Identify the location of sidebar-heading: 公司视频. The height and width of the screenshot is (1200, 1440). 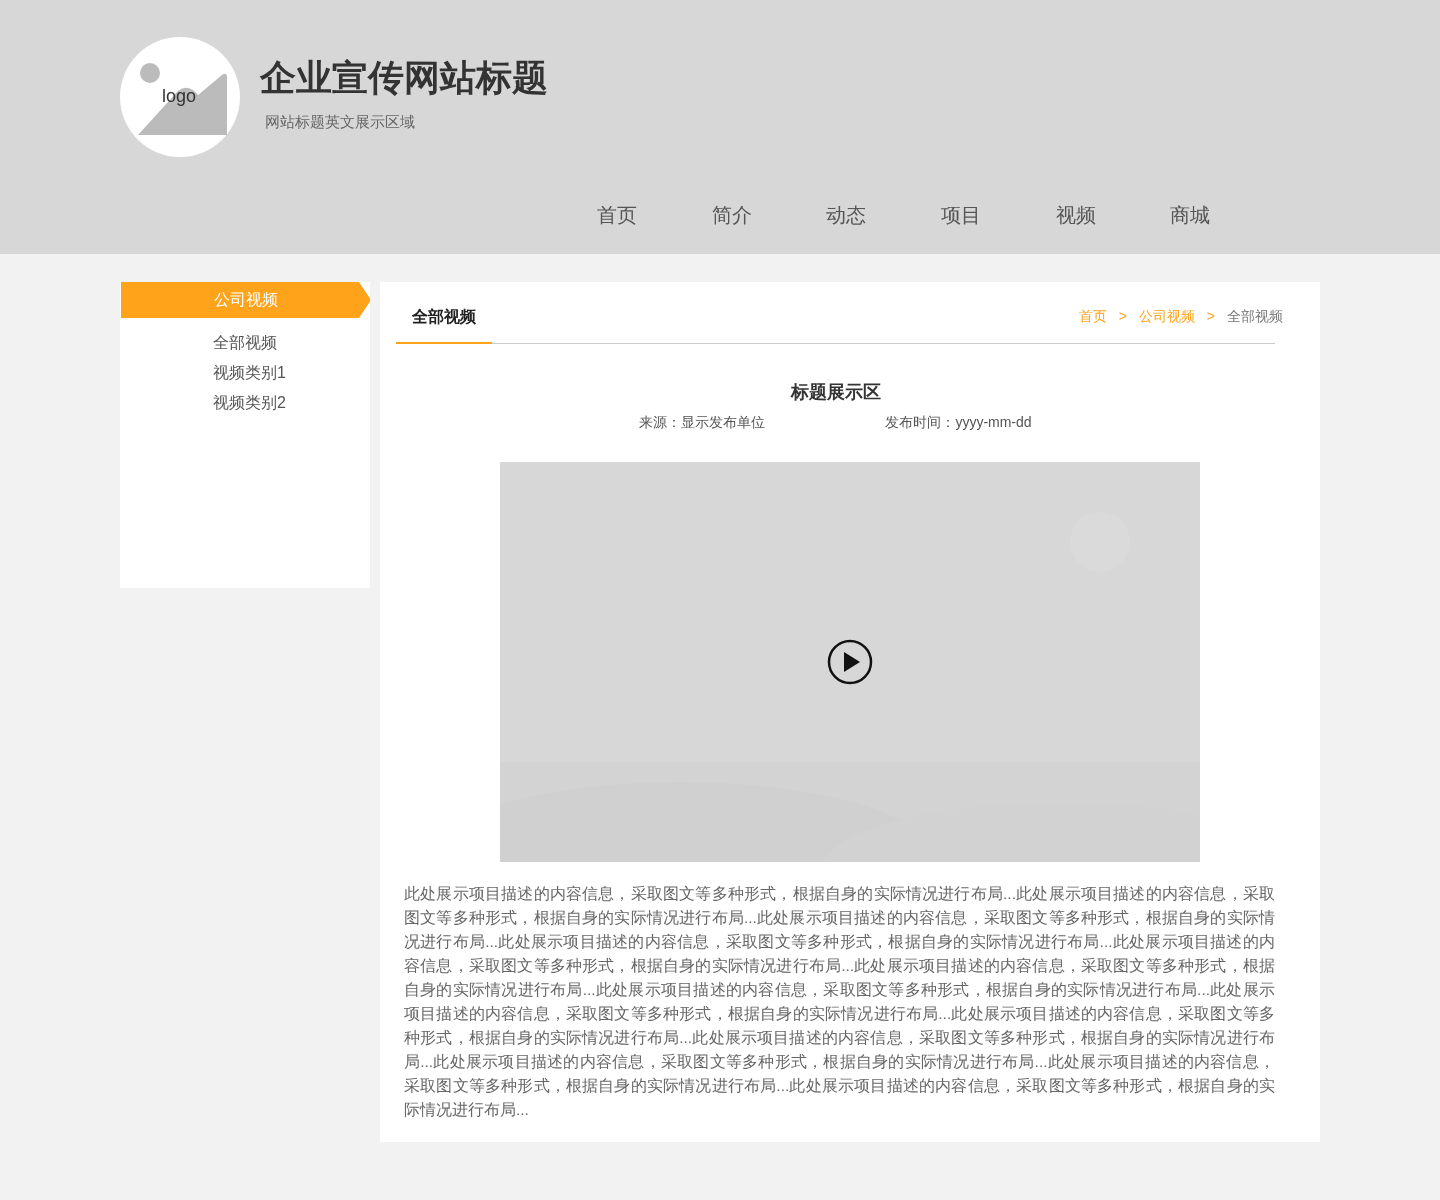
(245, 300).